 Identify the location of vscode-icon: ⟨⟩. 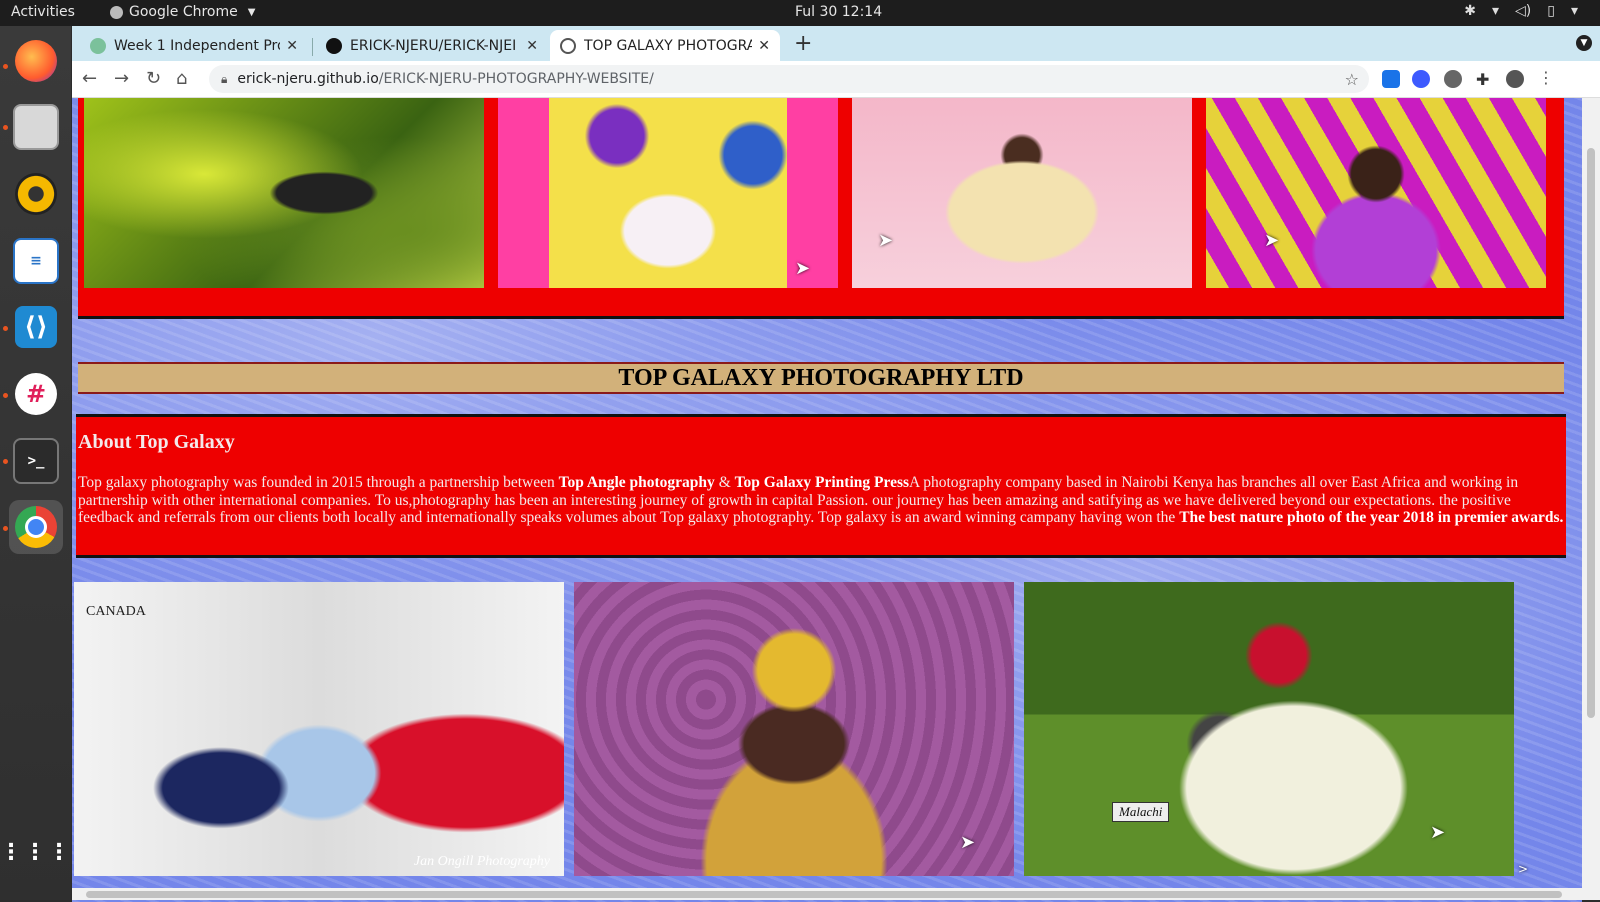
(36, 327).